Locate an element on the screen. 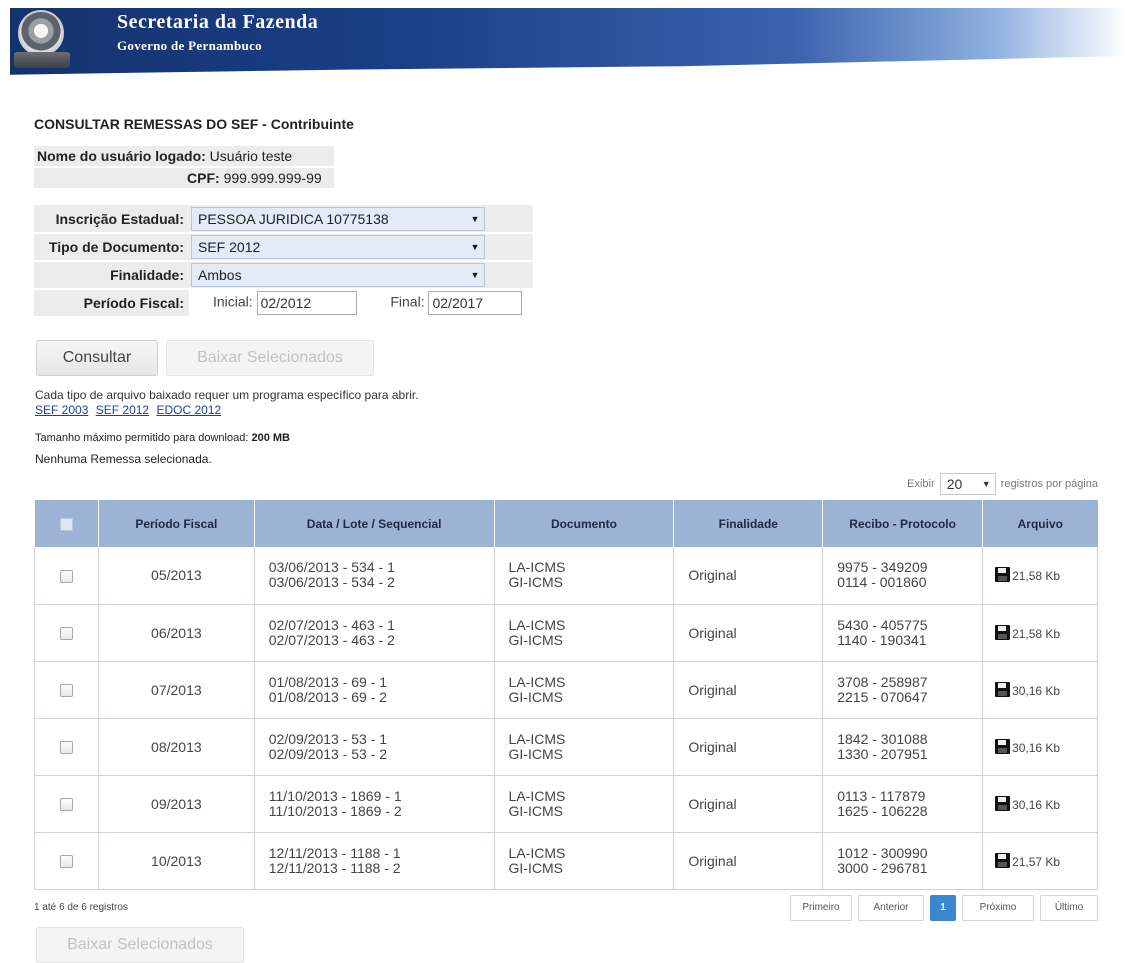 The width and height of the screenshot is (1128, 963). user-cpf-label: CPF: is located at coordinates (203, 178).